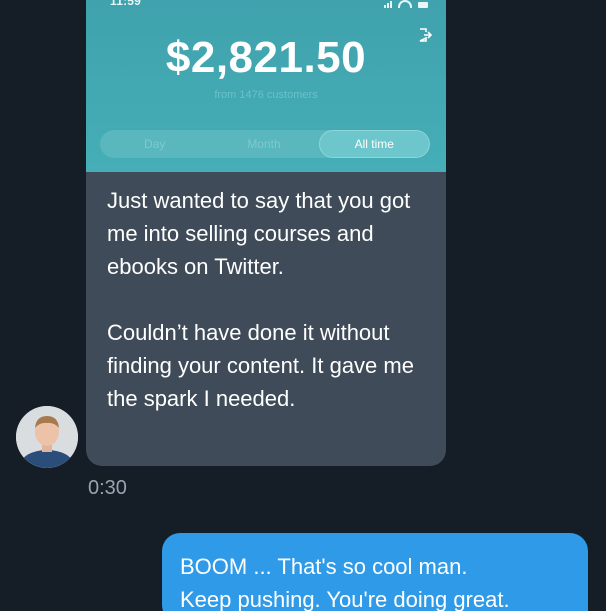  What do you see at coordinates (374, 144) in the screenshot?
I see `segment-all-time: All time` at bounding box center [374, 144].